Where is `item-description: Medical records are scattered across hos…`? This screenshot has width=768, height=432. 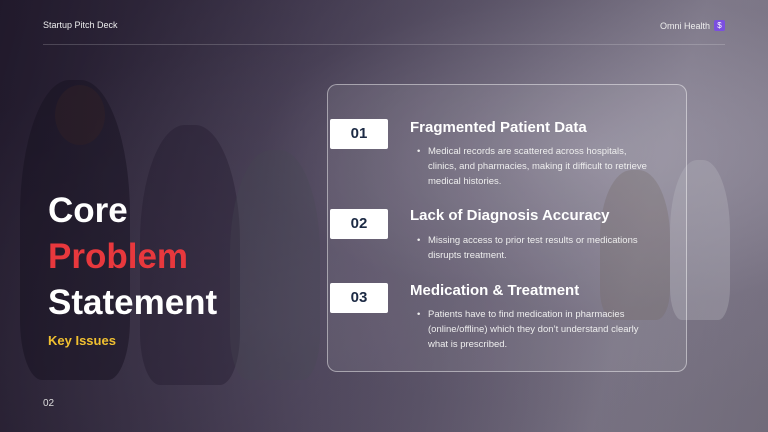
item-description: Medical records are scattered across hos… is located at coordinates (535, 166).